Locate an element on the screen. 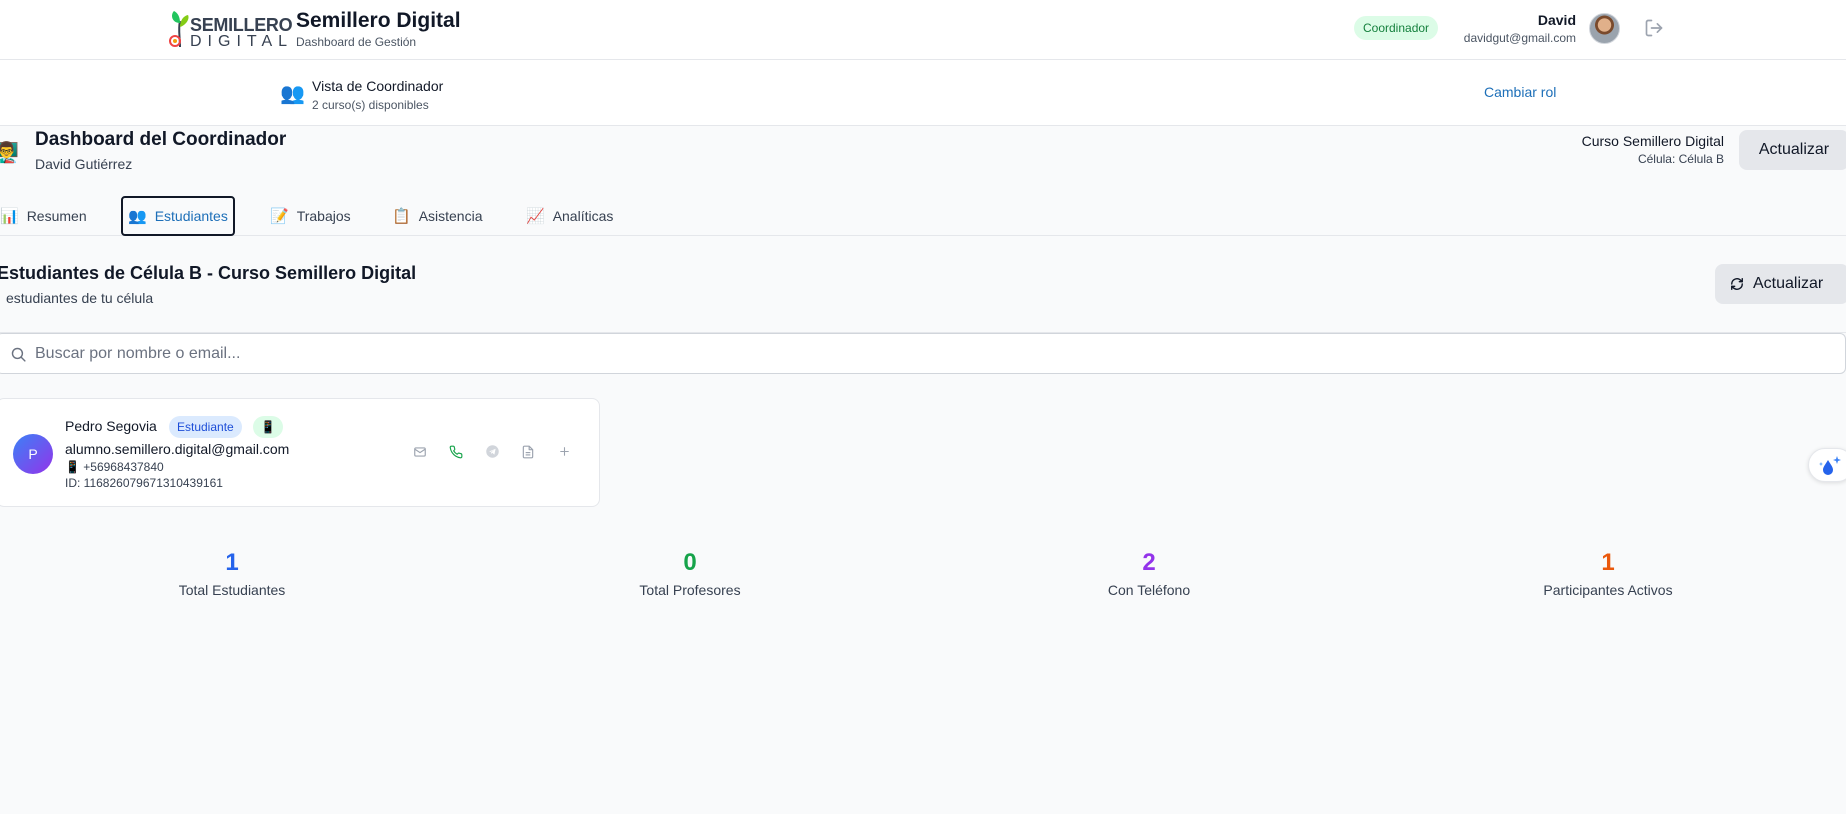  stat-total-teachers-value: 0 is located at coordinates (690, 562).